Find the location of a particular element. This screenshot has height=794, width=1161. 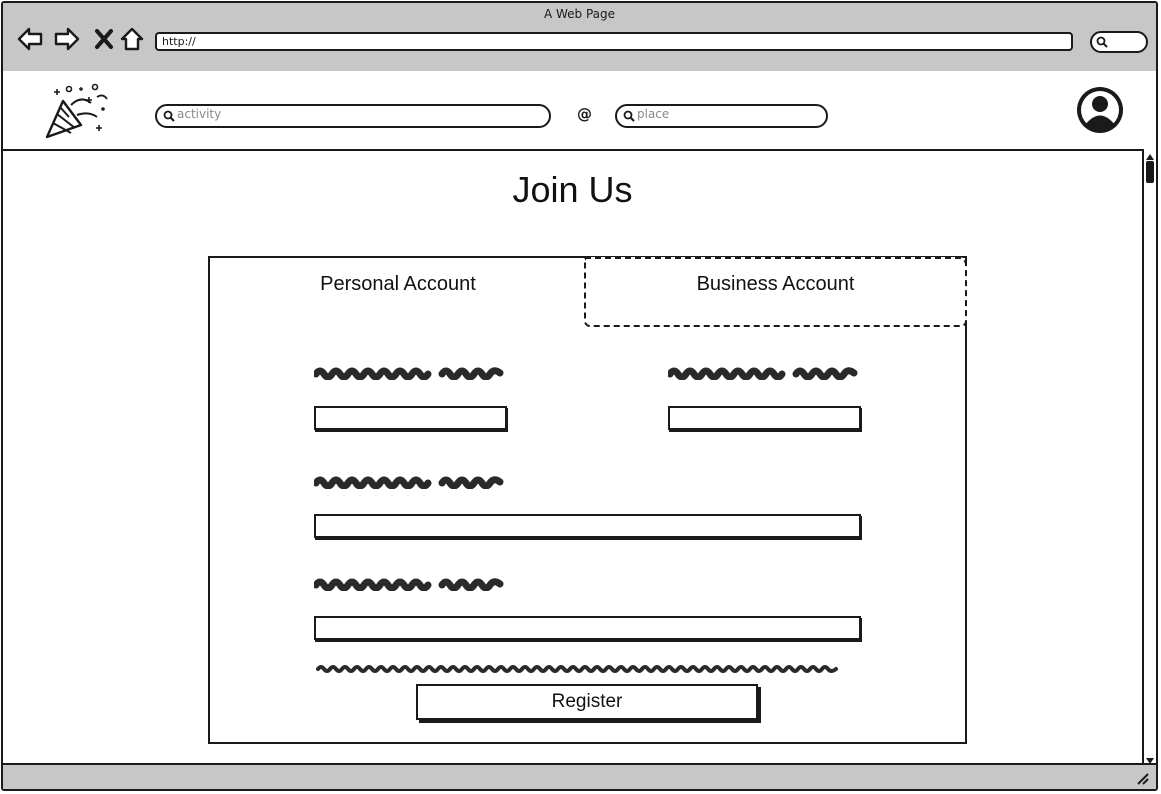

forward-icon is located at coordinates (67, 39).